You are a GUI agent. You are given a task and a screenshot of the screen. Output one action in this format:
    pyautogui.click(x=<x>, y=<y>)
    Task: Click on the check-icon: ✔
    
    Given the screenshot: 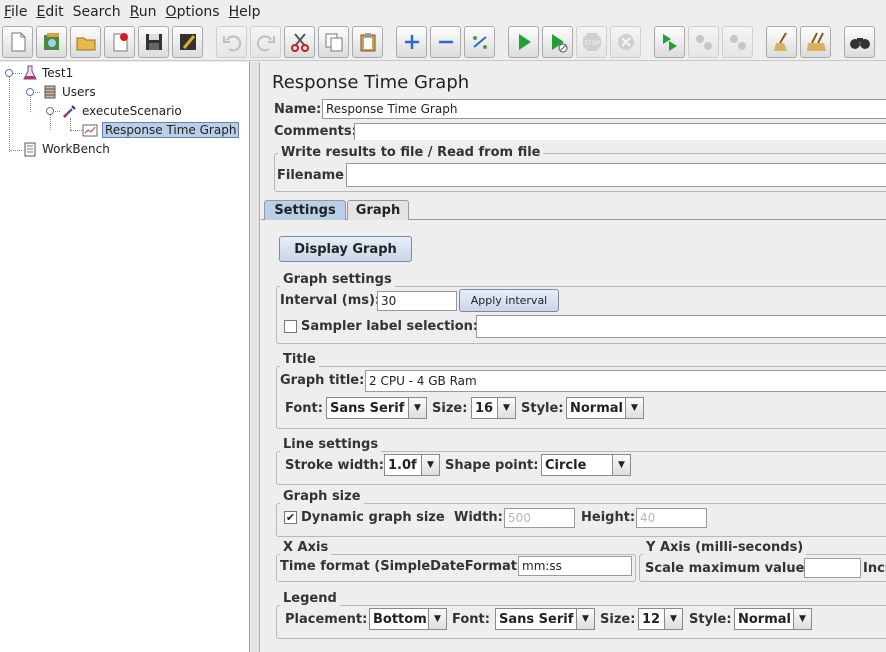 What is the action you would take?
    pyautogui.click(x=290, y=517)
    